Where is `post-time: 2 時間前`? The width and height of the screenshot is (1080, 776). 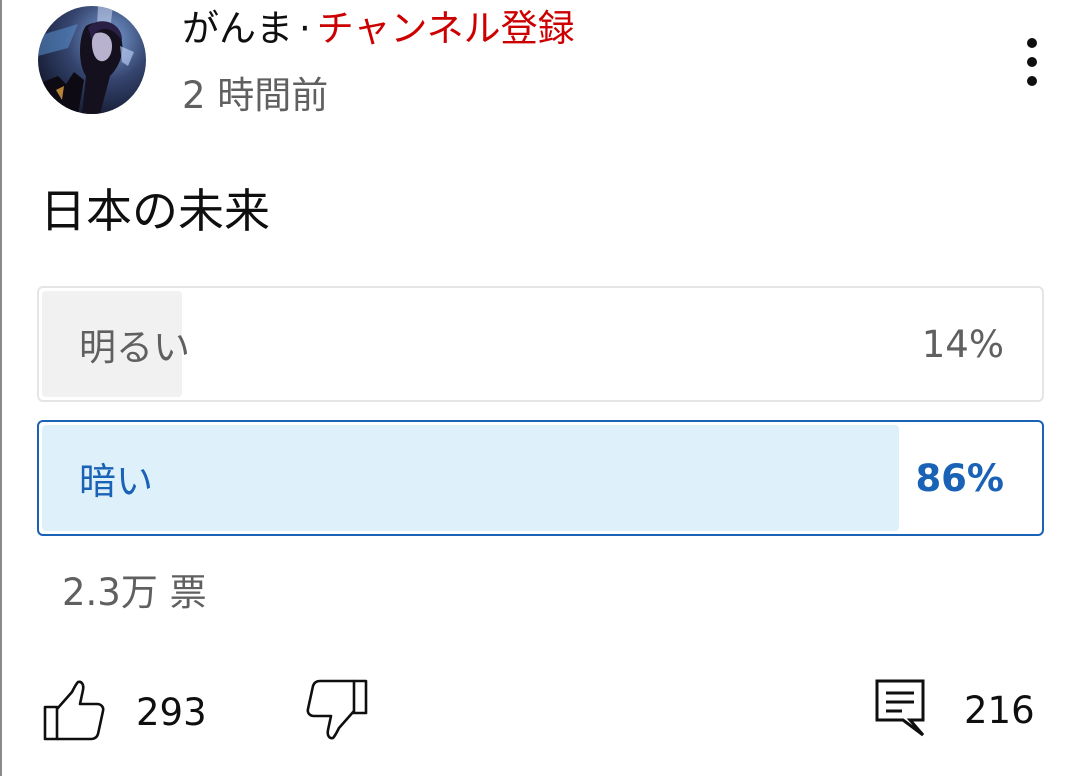 post-time: 2 時間前 is located at coordinates (255, 95).